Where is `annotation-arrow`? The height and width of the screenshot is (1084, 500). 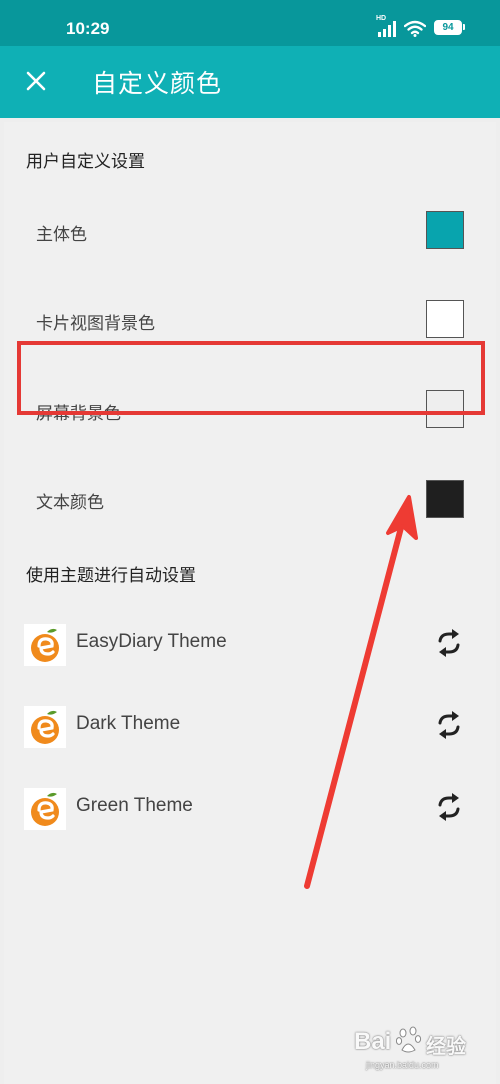 annotation-arrow is located at coordinates (361, 692).